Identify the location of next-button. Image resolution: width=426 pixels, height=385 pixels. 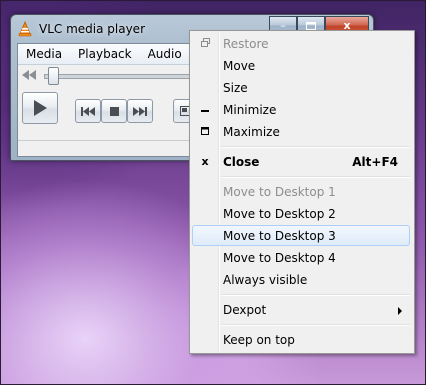
(140, 111).